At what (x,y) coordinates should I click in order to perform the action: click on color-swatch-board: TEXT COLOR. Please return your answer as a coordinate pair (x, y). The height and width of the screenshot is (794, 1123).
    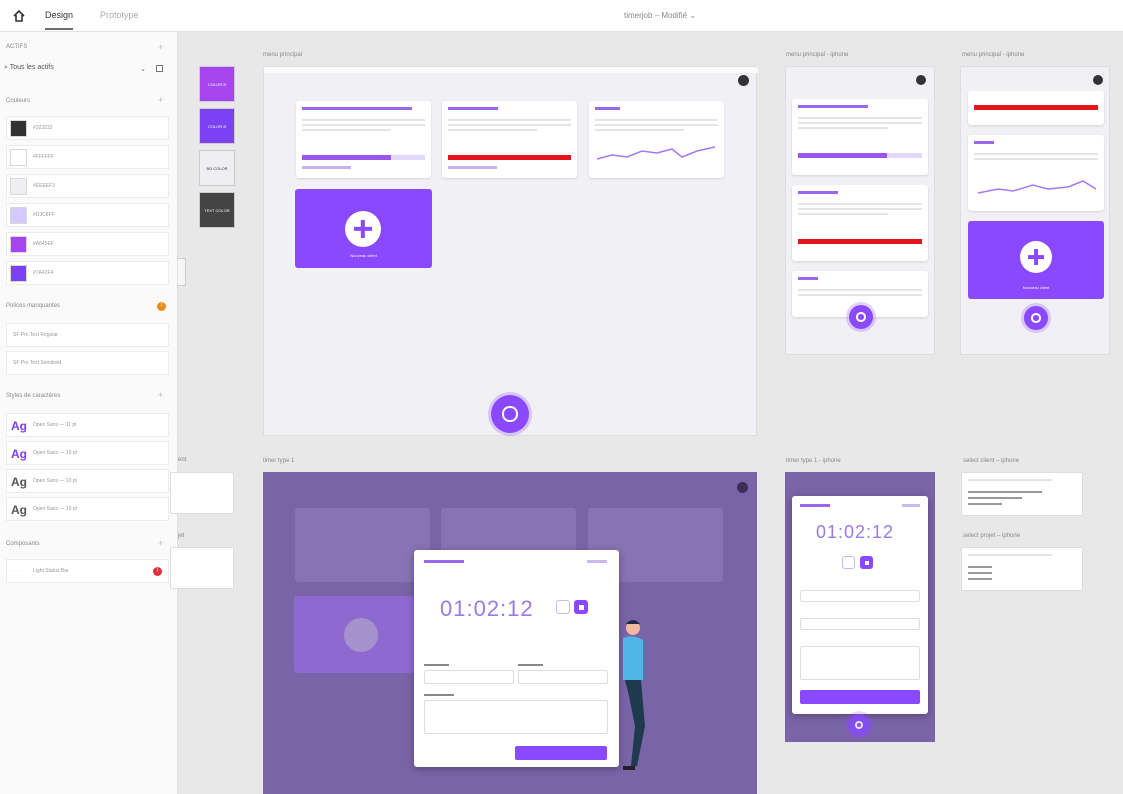
    Looking at the image, I should click on (217, 210).